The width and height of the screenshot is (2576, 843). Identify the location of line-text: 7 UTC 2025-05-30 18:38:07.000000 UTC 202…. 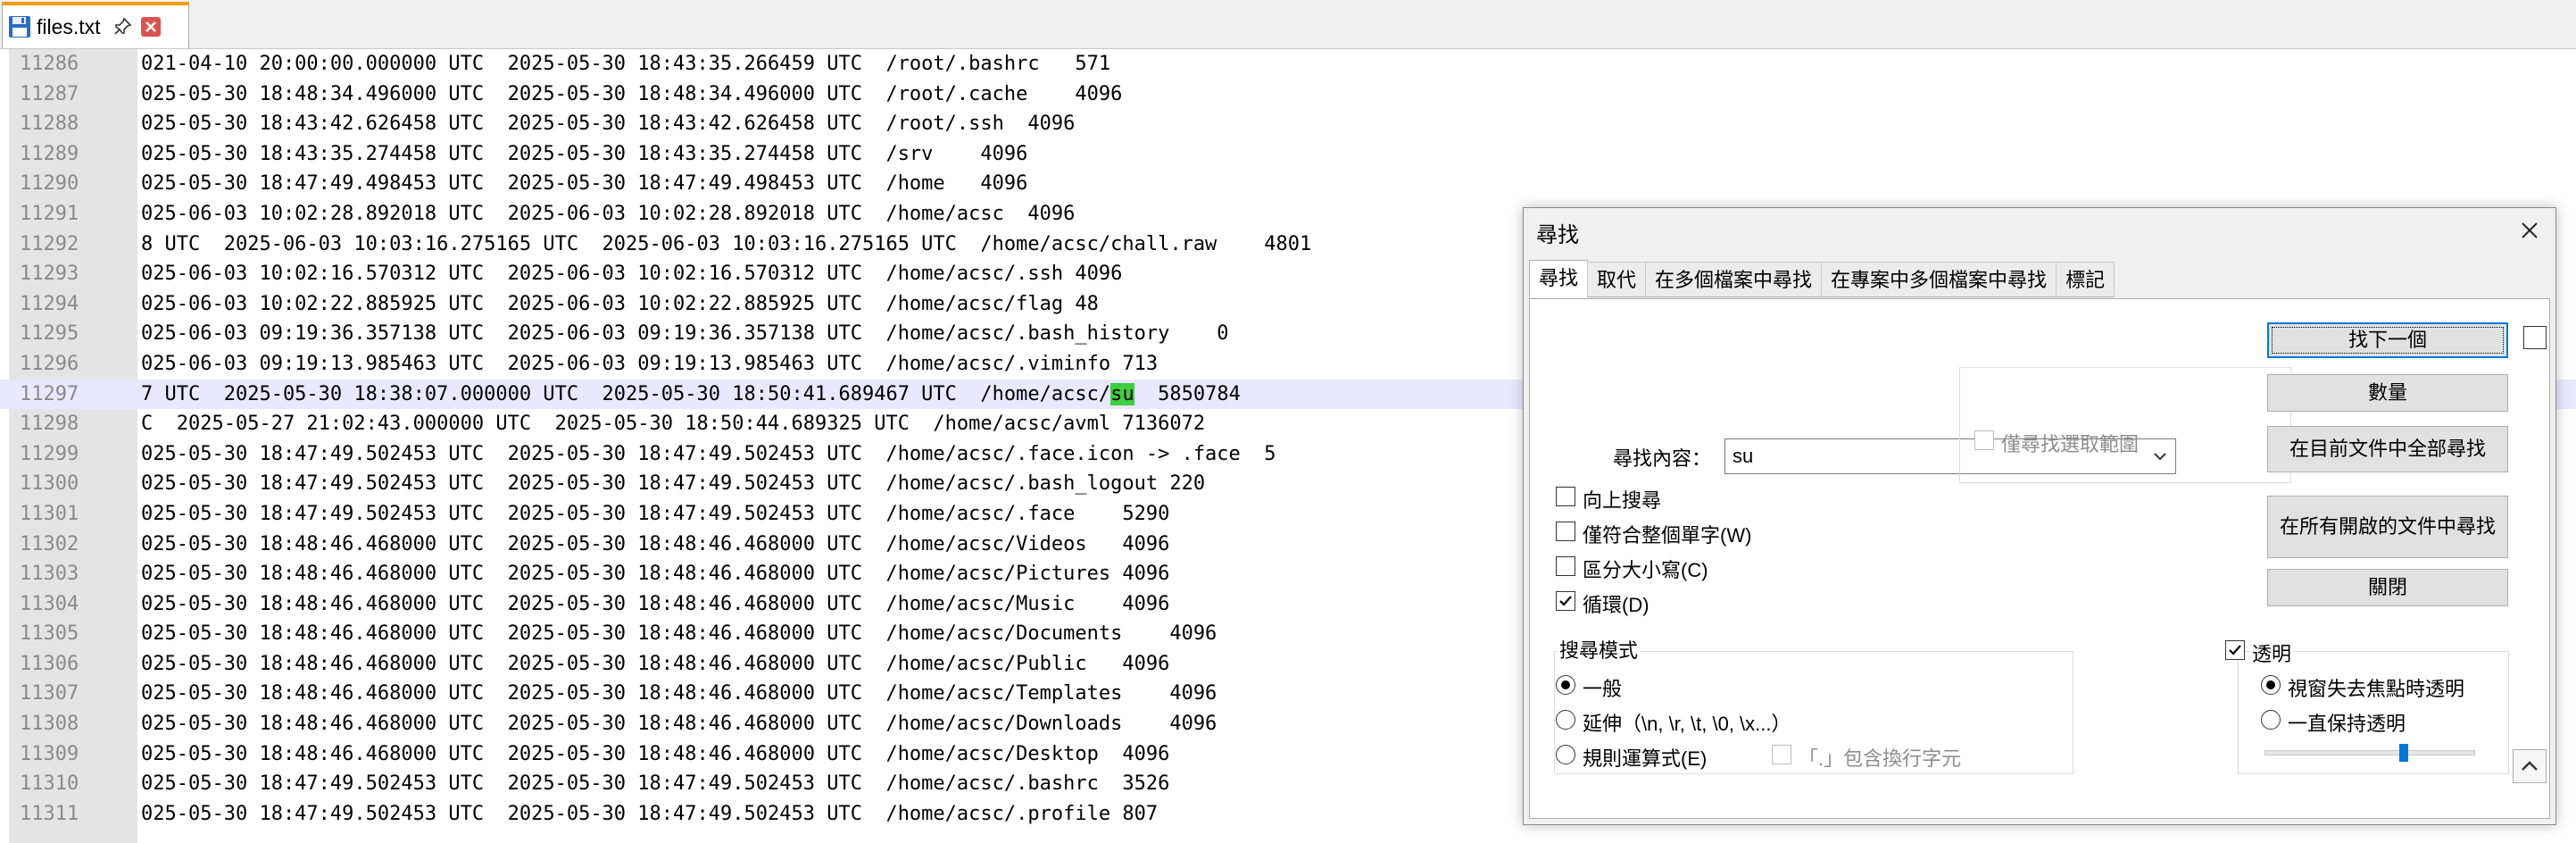
(691, 395).